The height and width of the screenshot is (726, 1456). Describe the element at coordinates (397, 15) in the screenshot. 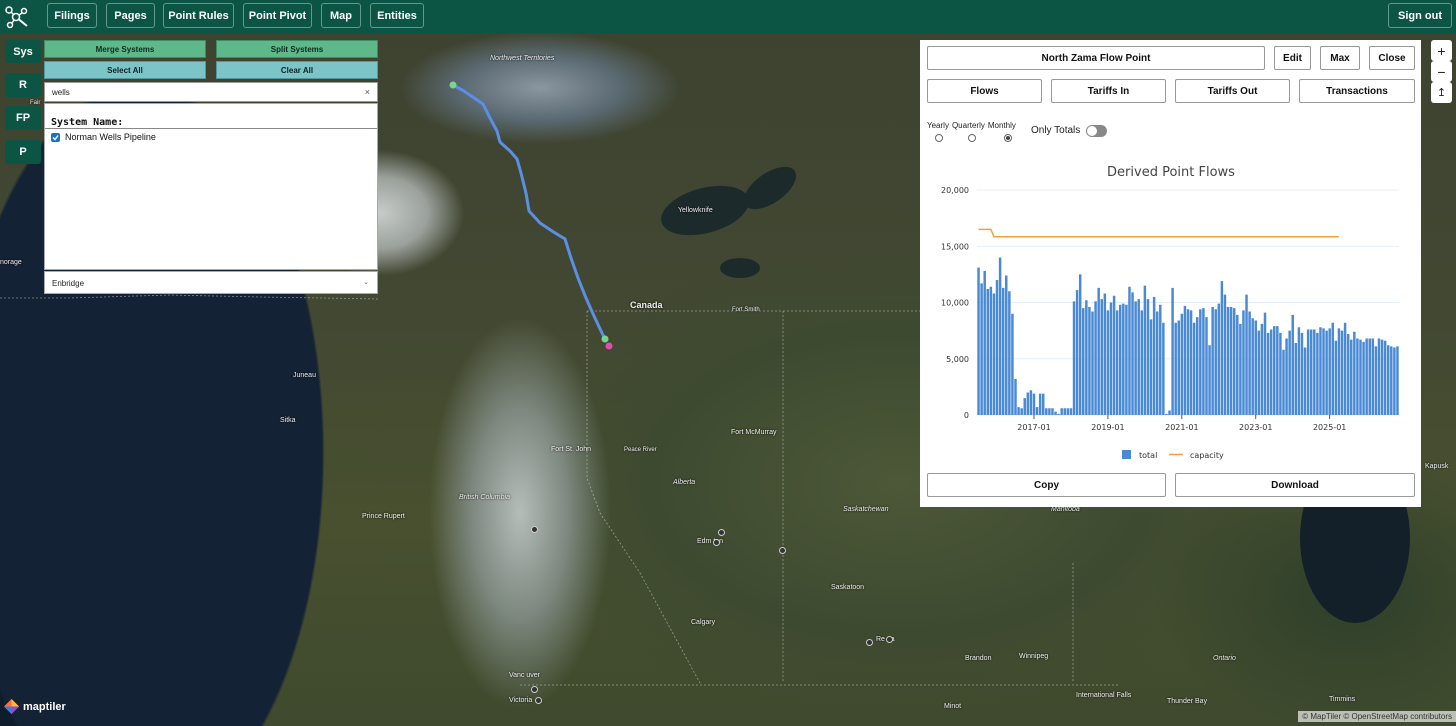

I see `nav-entities: Entities` at that location.